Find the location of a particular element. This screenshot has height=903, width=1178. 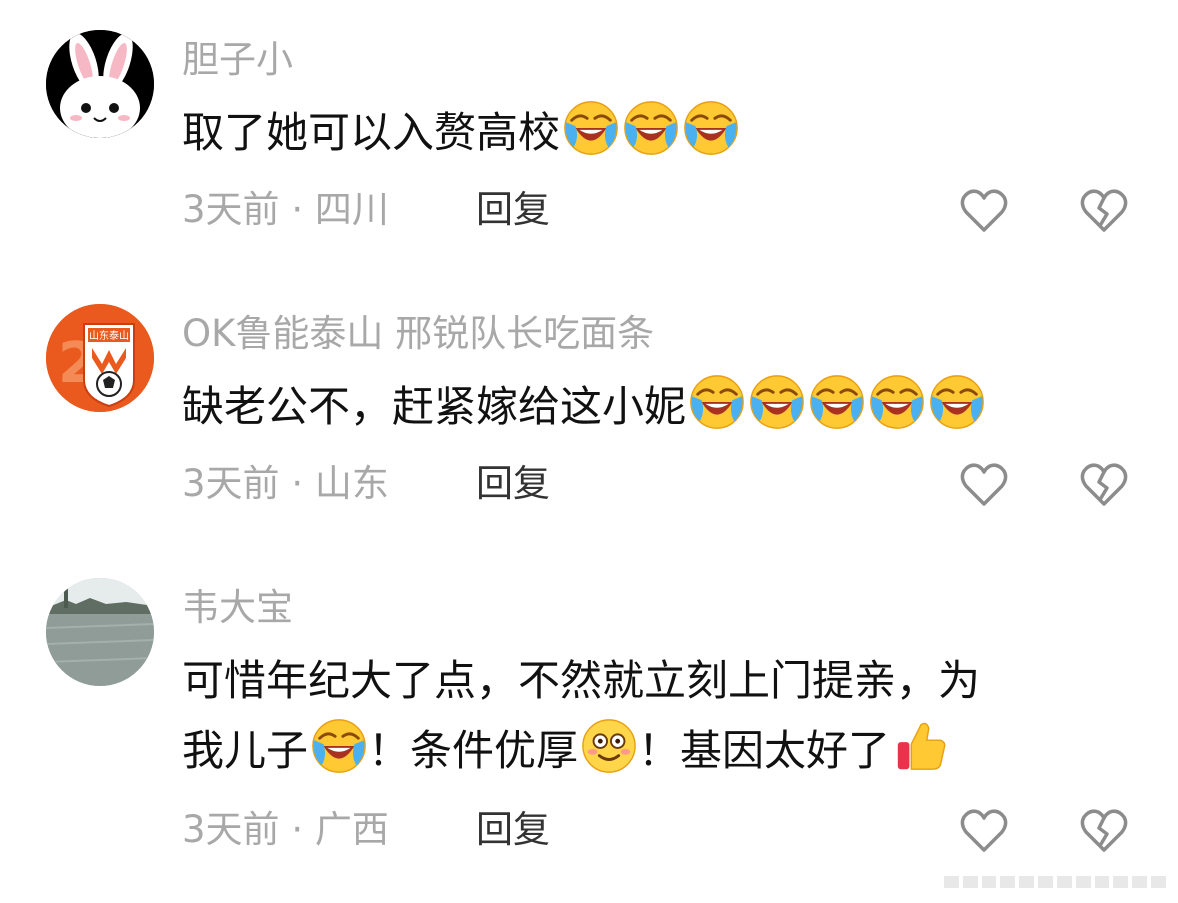

comment-text-content: ！基因太好了 is located at coordinates (764, 750).